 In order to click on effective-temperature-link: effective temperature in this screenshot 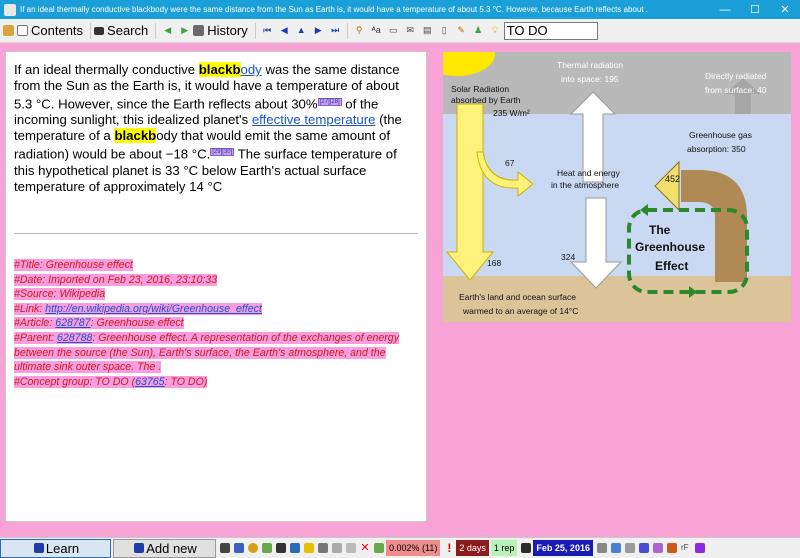, I will do `click(314, 119)`.